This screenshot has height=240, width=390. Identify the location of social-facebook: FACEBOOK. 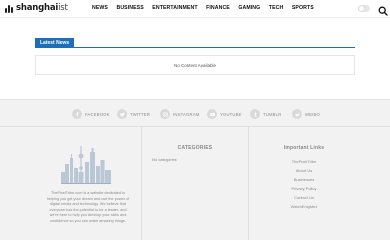
(91, 114).